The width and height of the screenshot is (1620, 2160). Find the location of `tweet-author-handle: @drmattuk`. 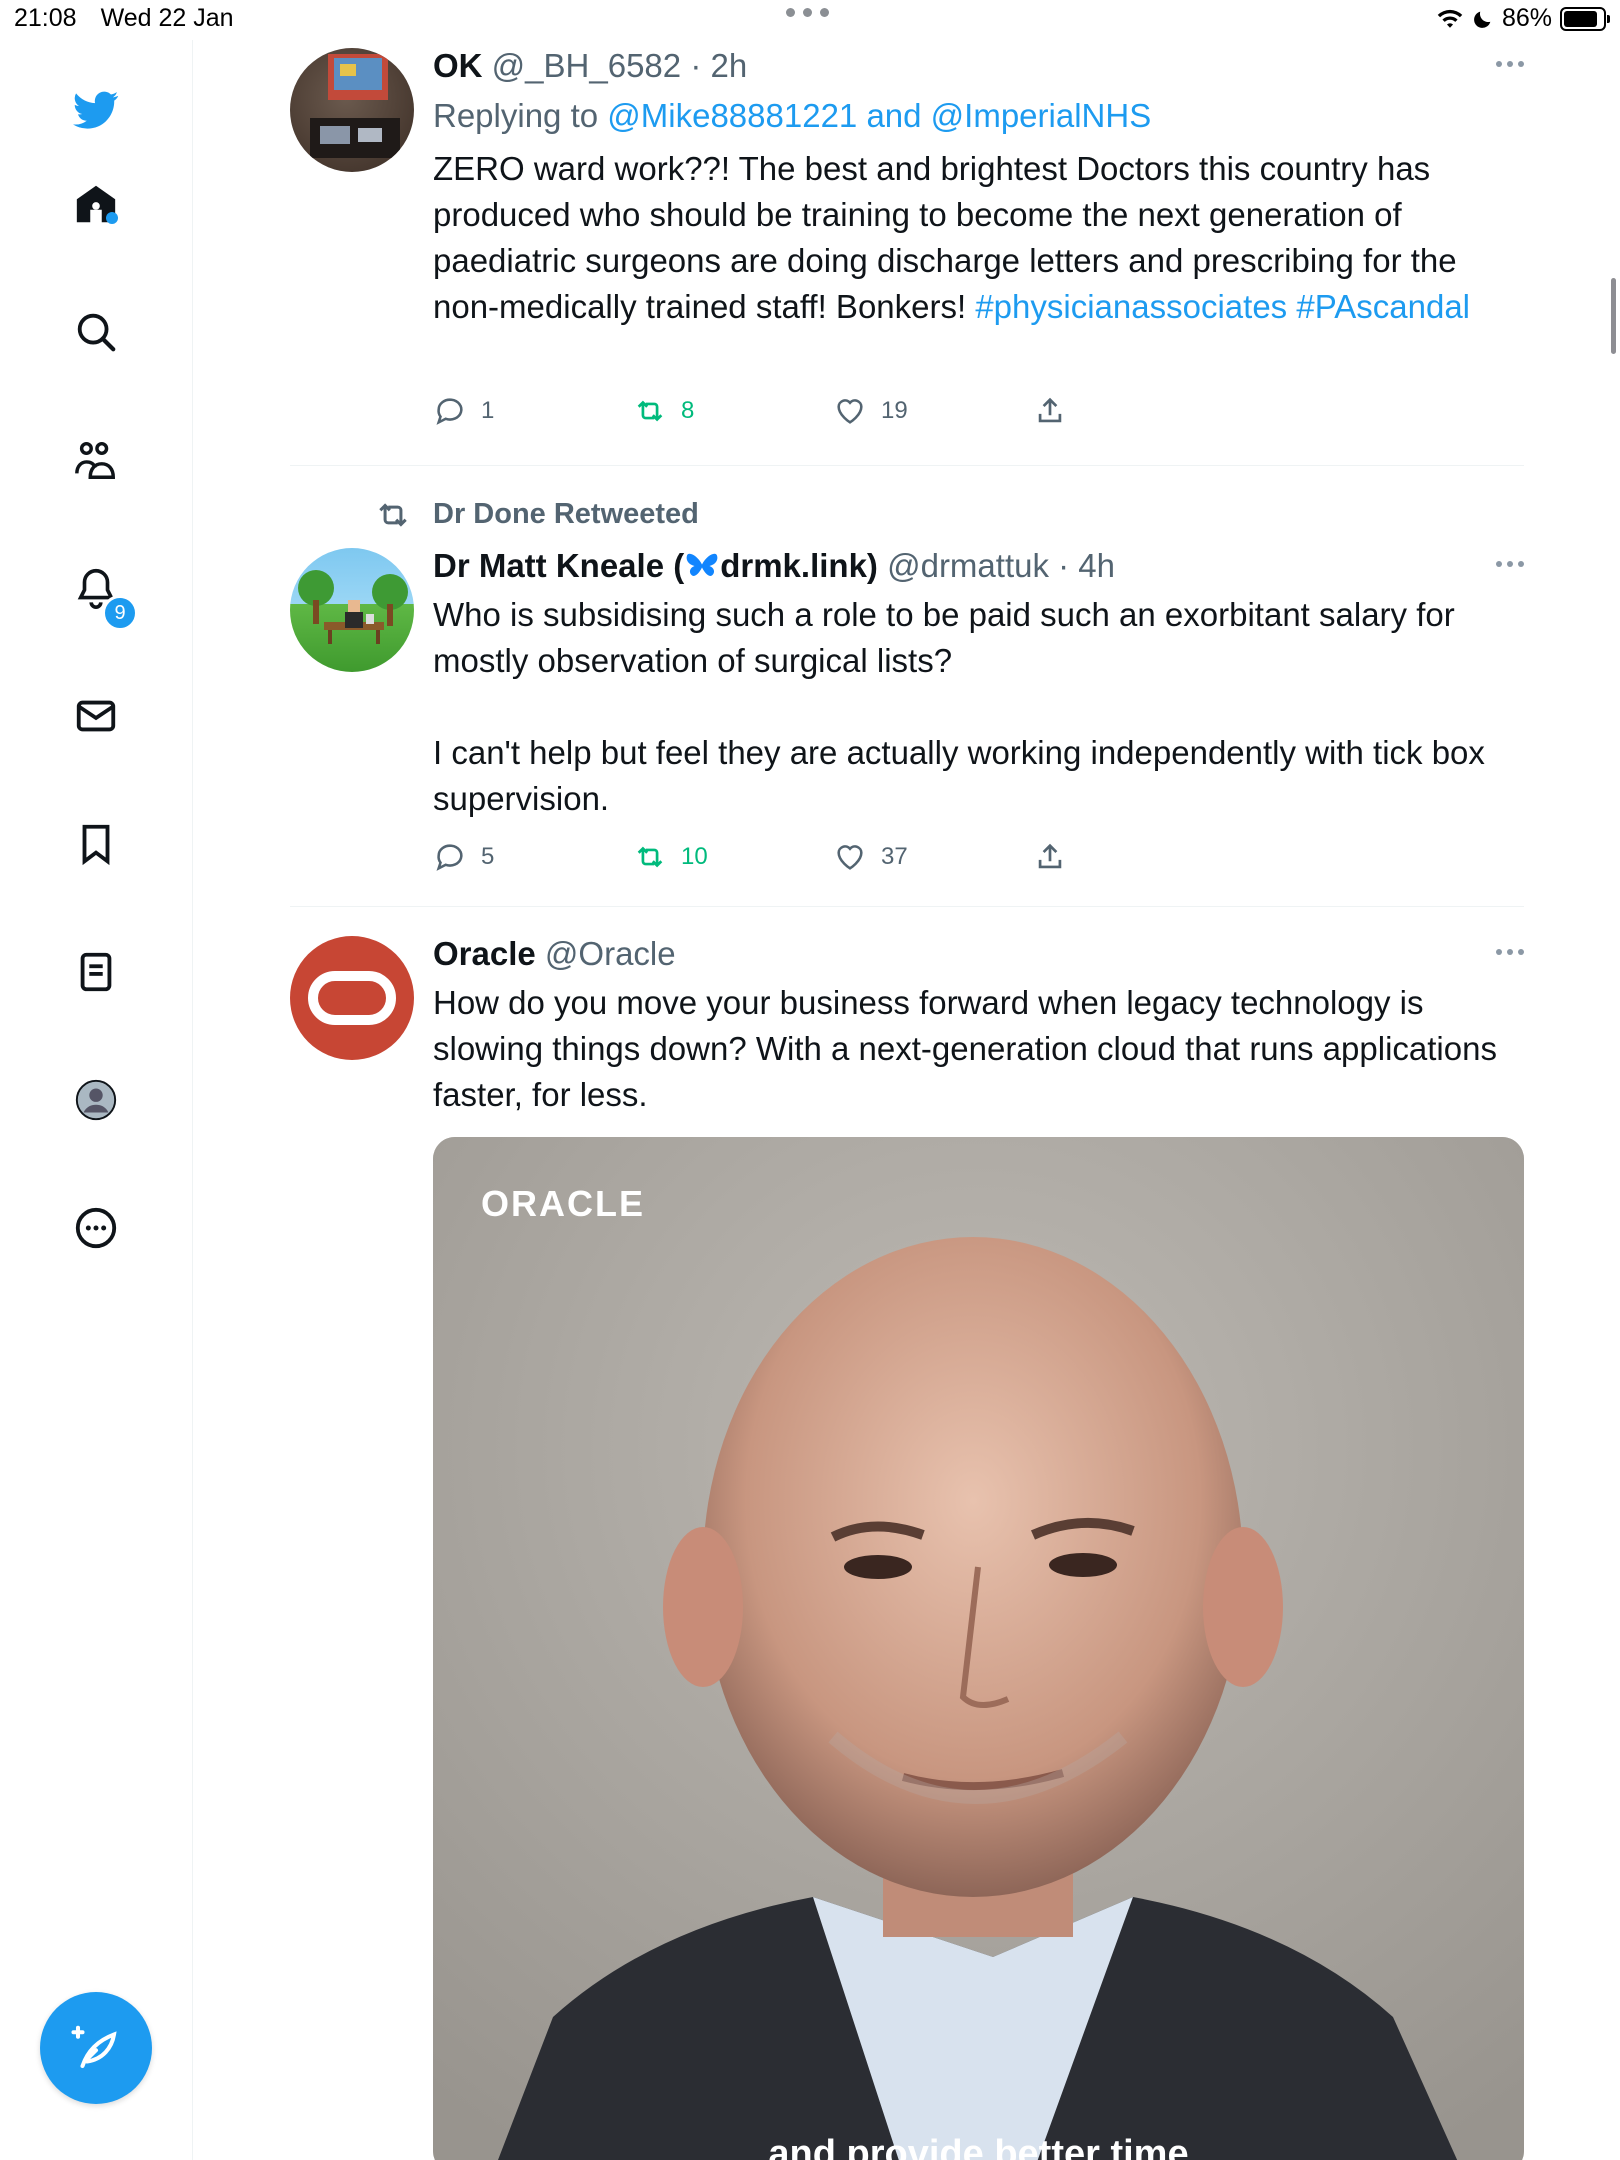

tweet-author-handle: @drmattuk is located at coordinates (968, 565).